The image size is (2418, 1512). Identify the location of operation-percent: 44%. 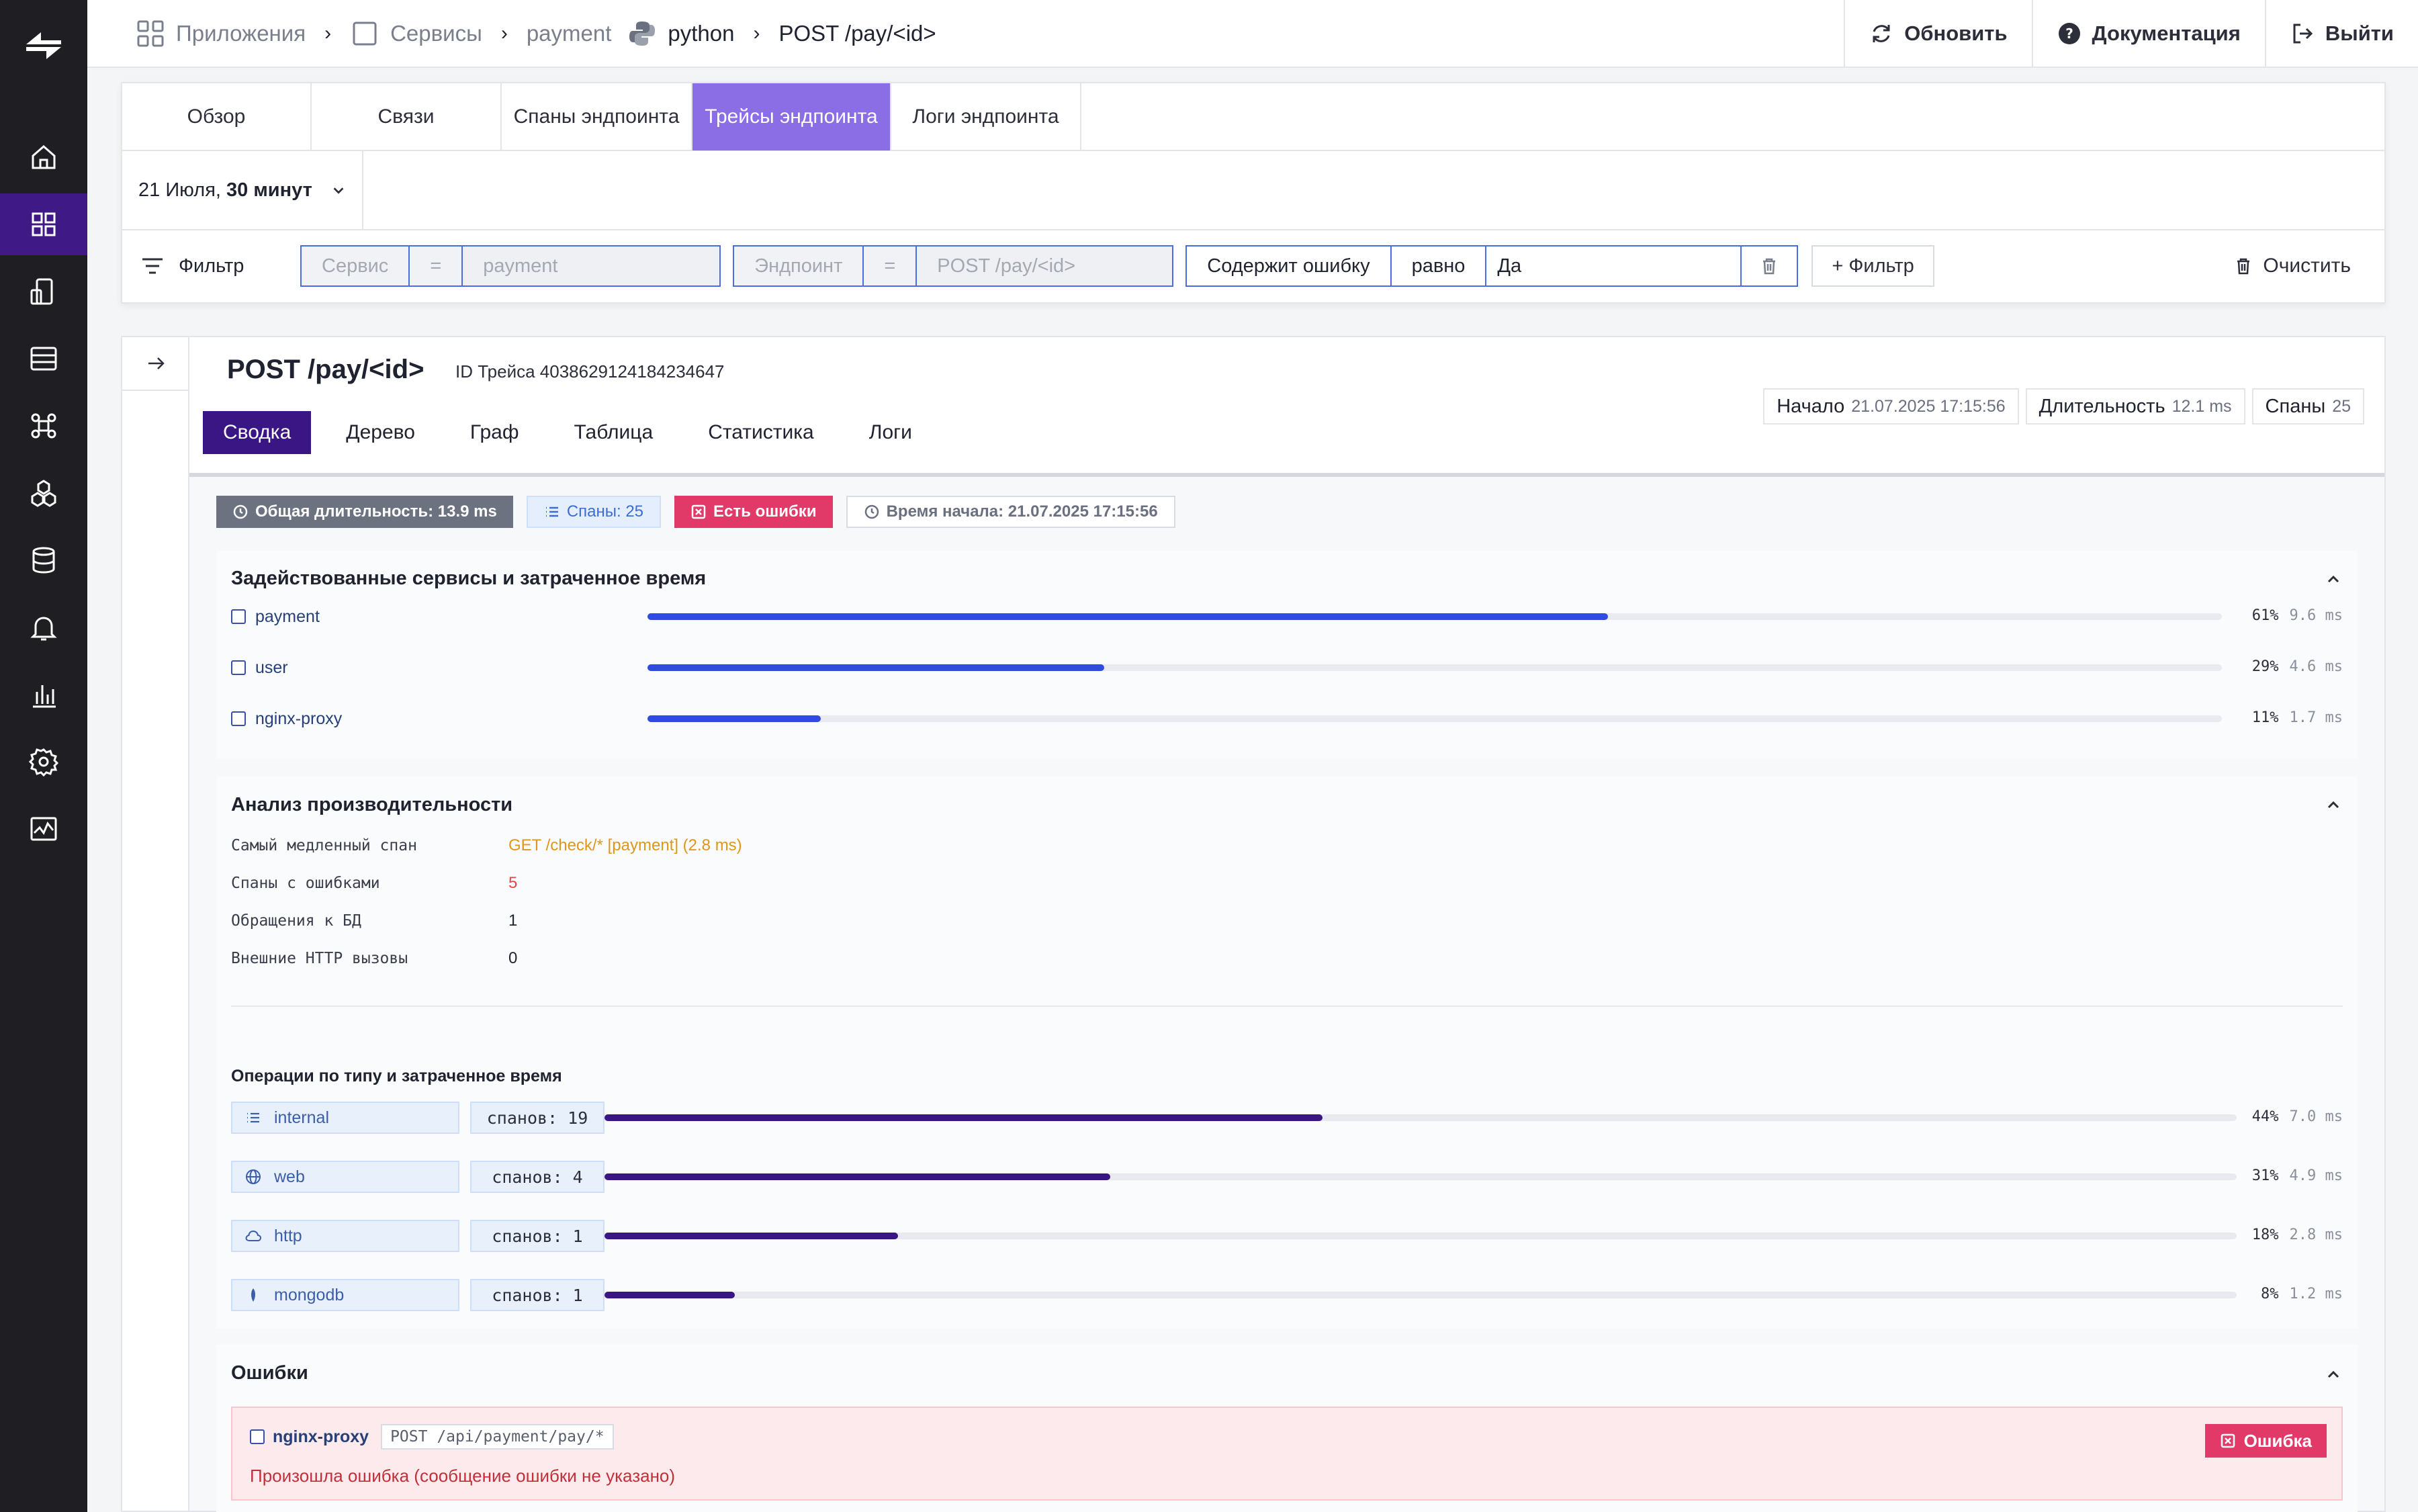
(2265, 1116).